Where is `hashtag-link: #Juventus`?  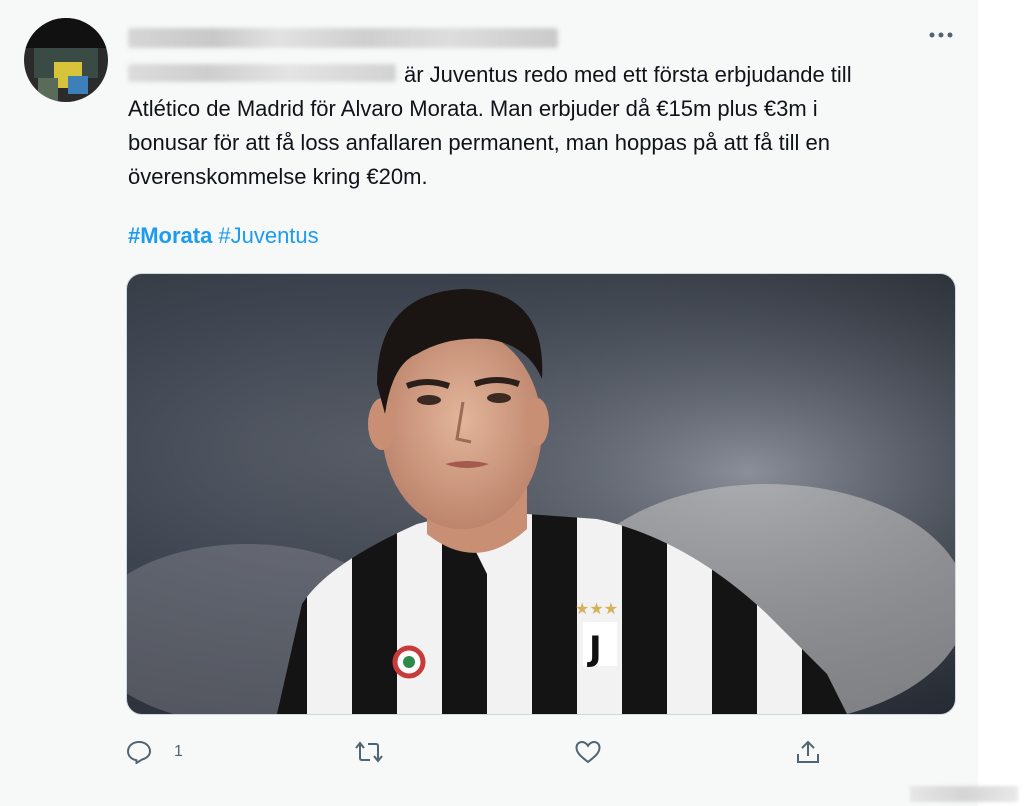
hashtag-link: #Juventus is located at coordinates (268, 235).